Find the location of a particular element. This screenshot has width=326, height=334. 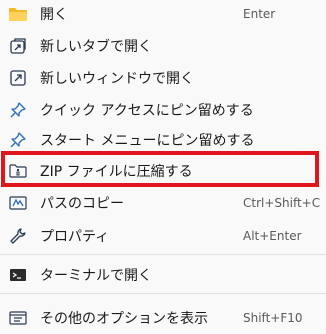

menu-item-label: プロパティ is located at coordinates (75, 237).